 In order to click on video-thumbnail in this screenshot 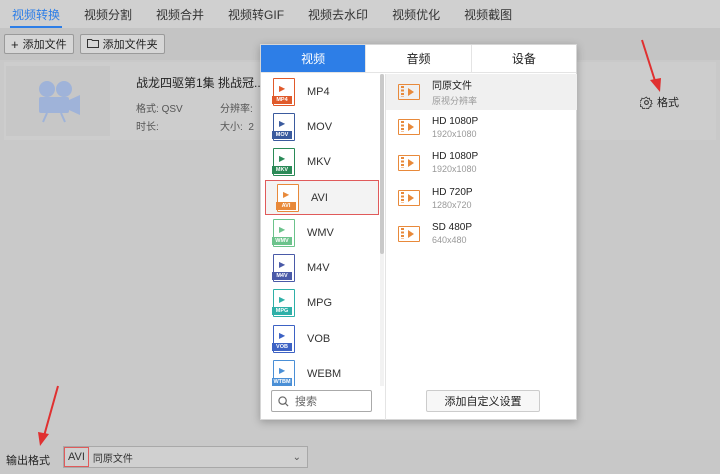, I will do `click(58, 101)`.